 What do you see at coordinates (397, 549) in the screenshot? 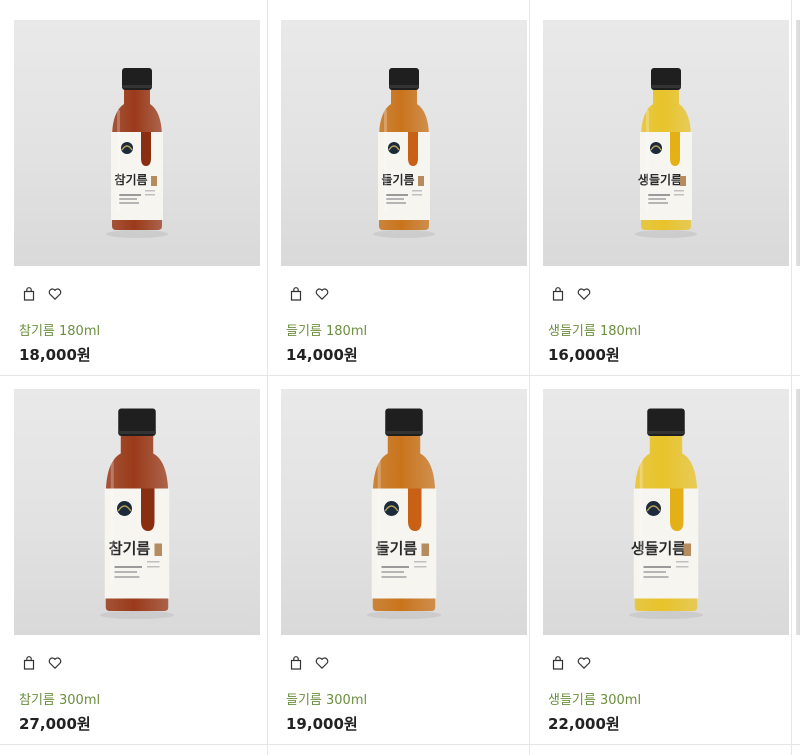
I see `bottle-label-script: 들기름` at bounding box center [397, 549].